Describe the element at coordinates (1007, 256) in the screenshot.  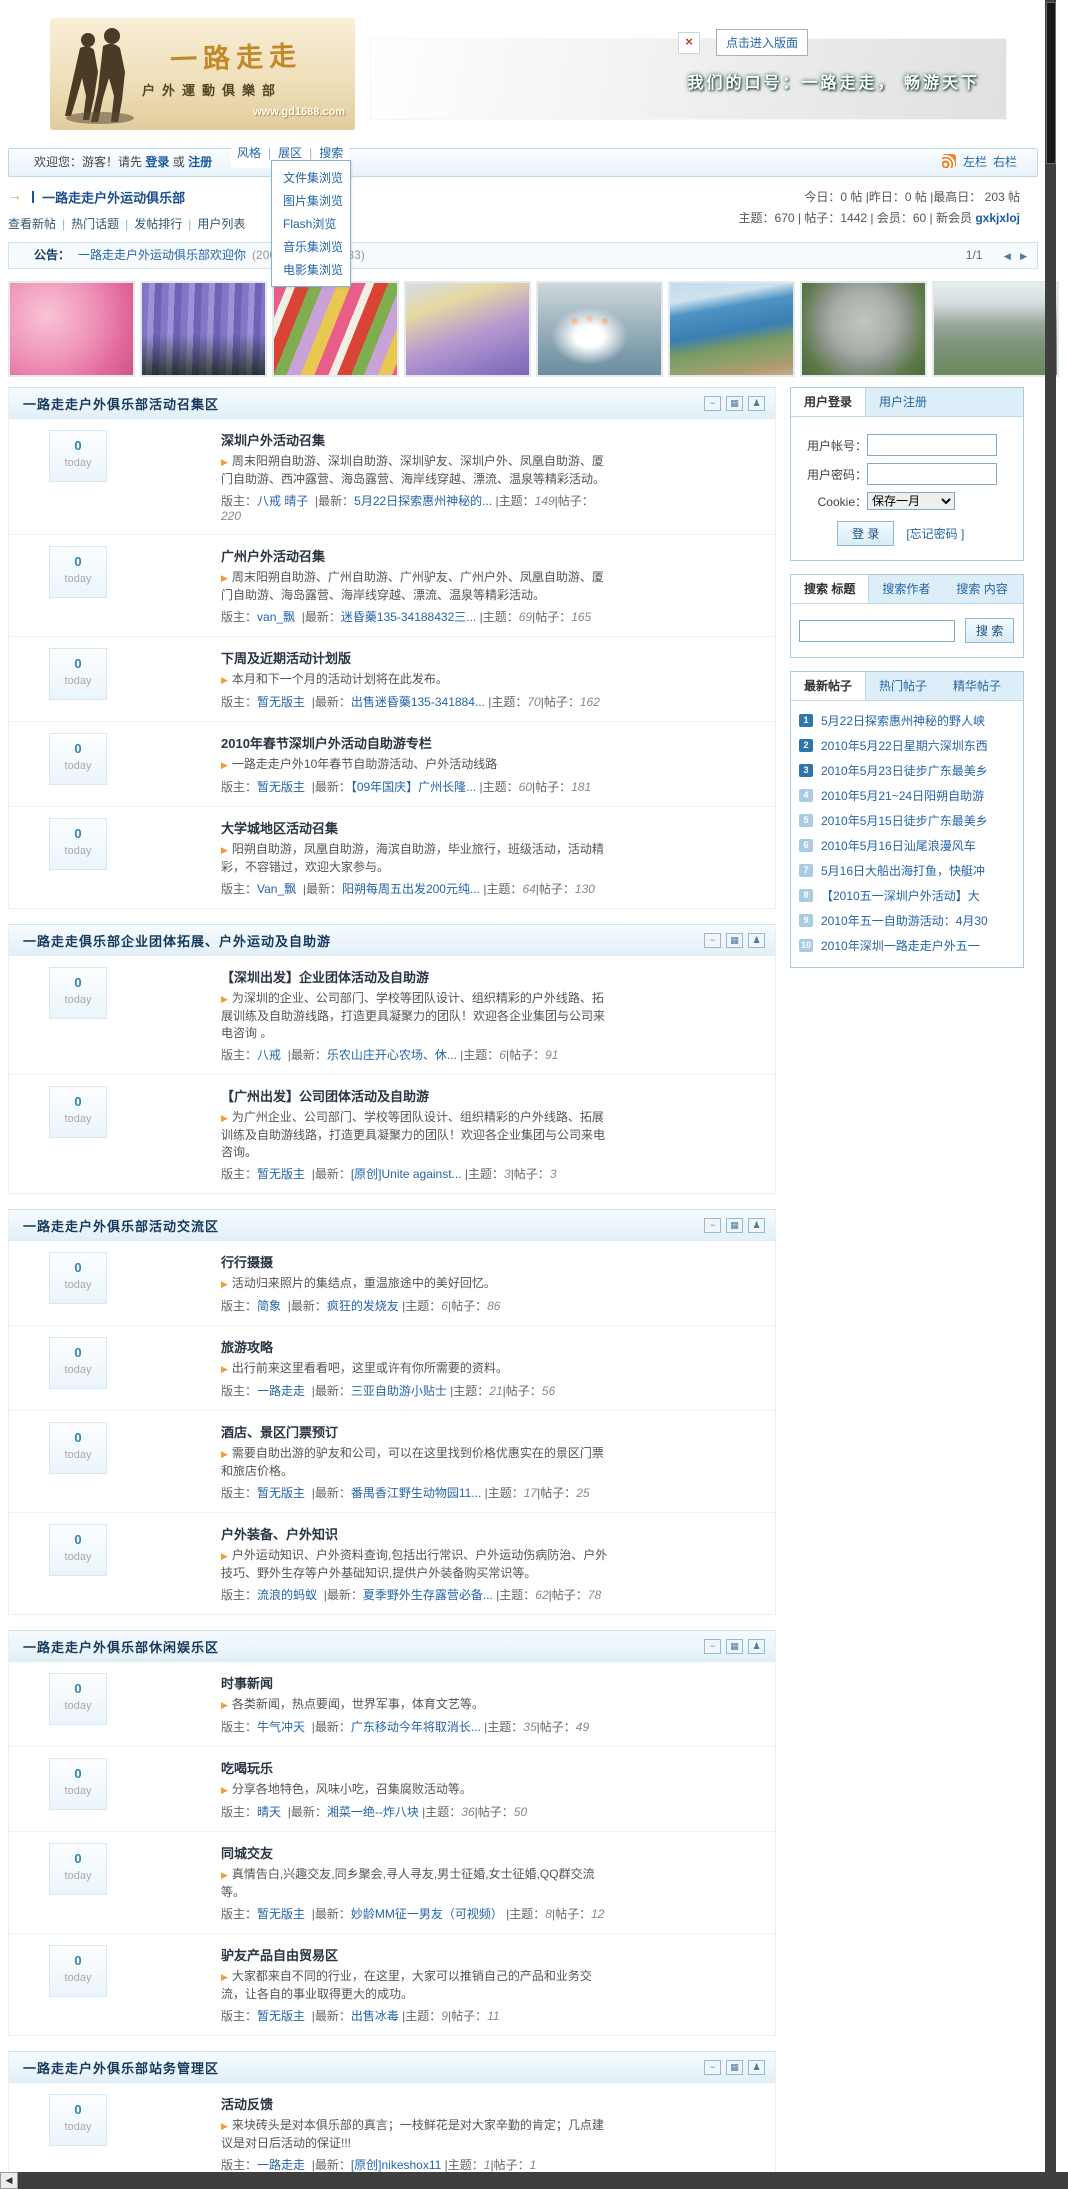
I see `prev-announcement-icon: ◀` at that location.